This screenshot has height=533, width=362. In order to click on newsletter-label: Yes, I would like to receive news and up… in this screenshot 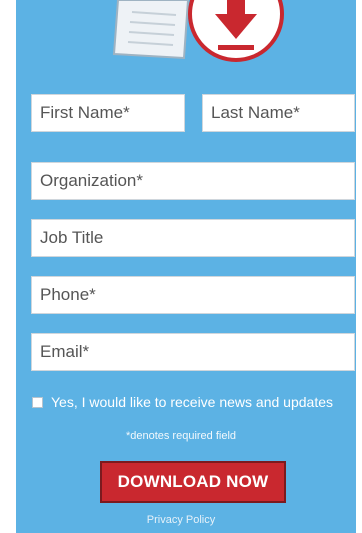, I will do `click(192, 402)`.